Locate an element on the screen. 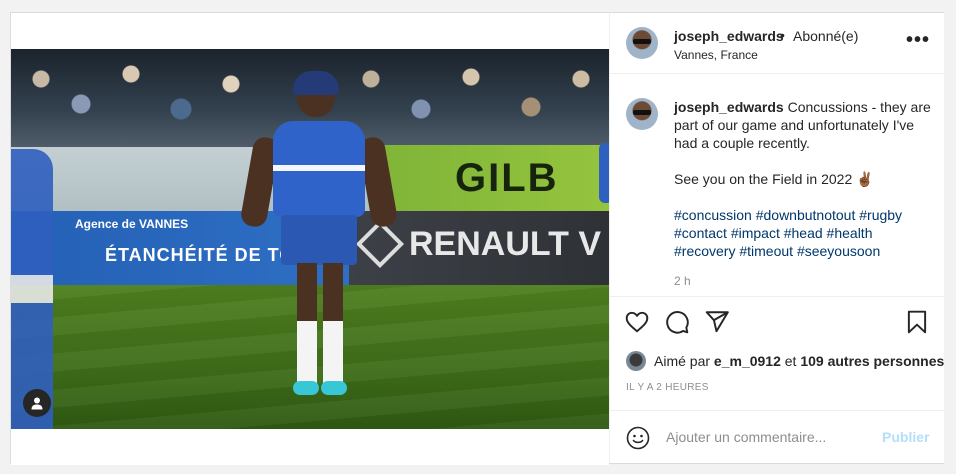 The height and width of the screenshot is (474, 956). likes-prefix: Aimé par is located at coordinates (684, 361).